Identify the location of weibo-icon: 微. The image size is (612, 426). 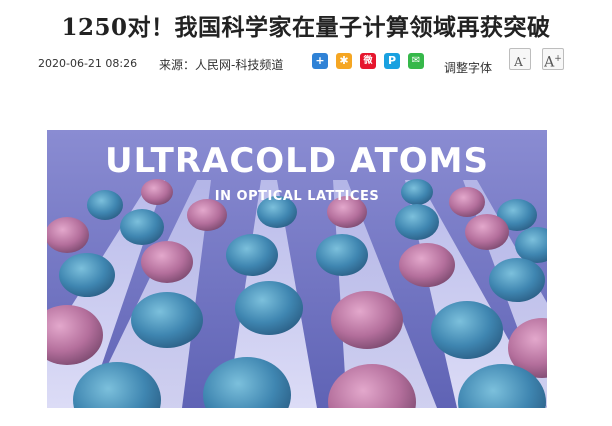
(368, 61).